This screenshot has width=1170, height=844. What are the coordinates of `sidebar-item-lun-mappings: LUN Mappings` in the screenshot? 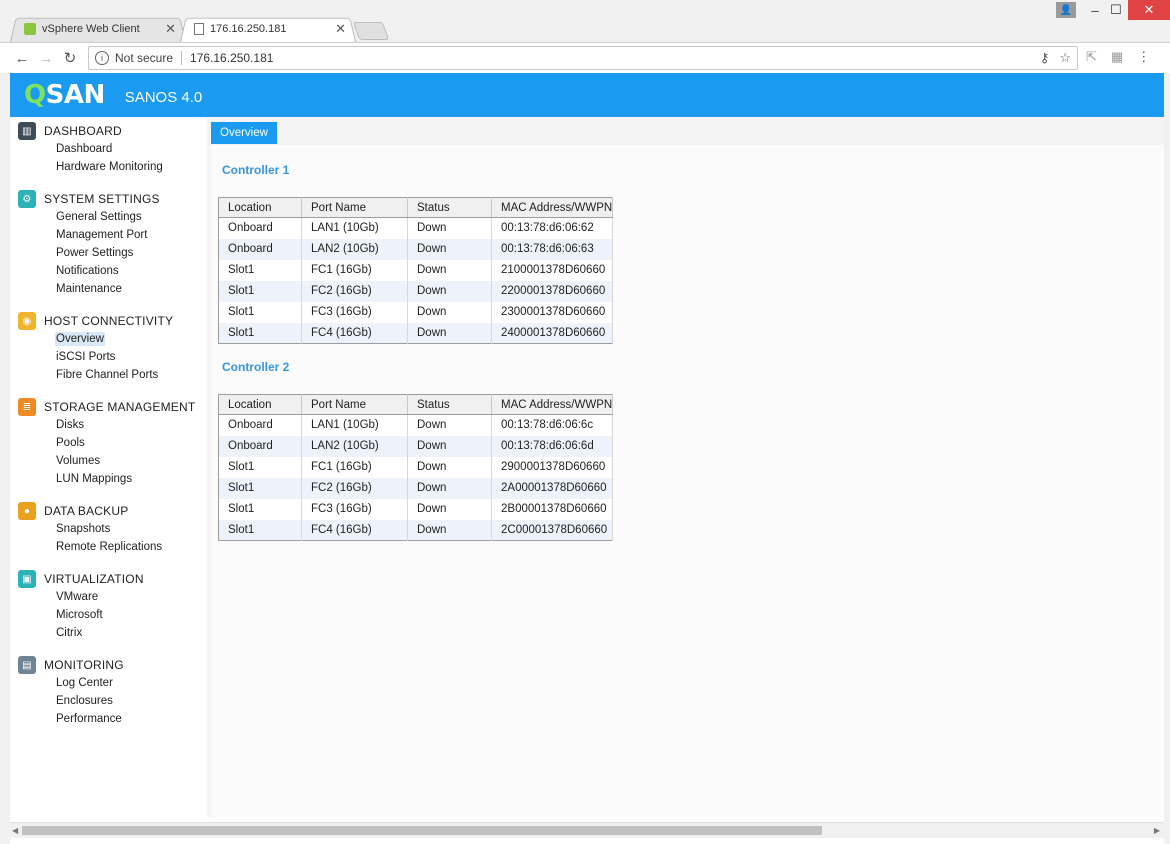 It's located at (108, 479).